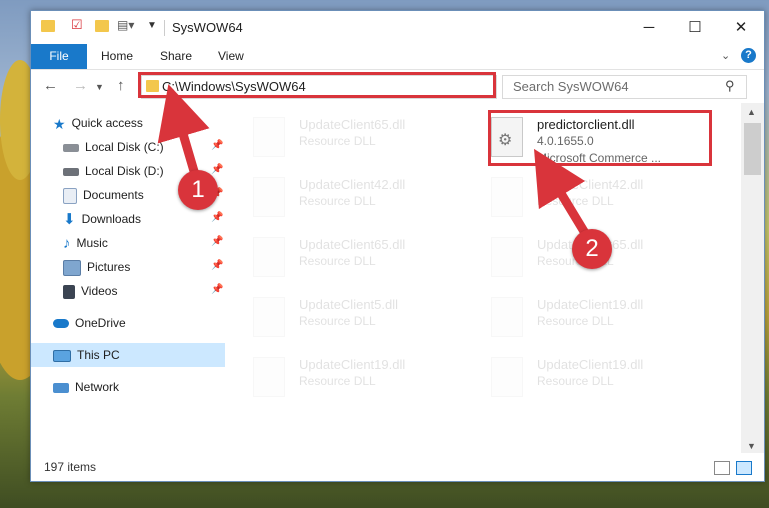  What do you see at coordinates (198, 190) in the screenshot?
I see `annotation-badge-1: 1` at bounding box center [198, 190].